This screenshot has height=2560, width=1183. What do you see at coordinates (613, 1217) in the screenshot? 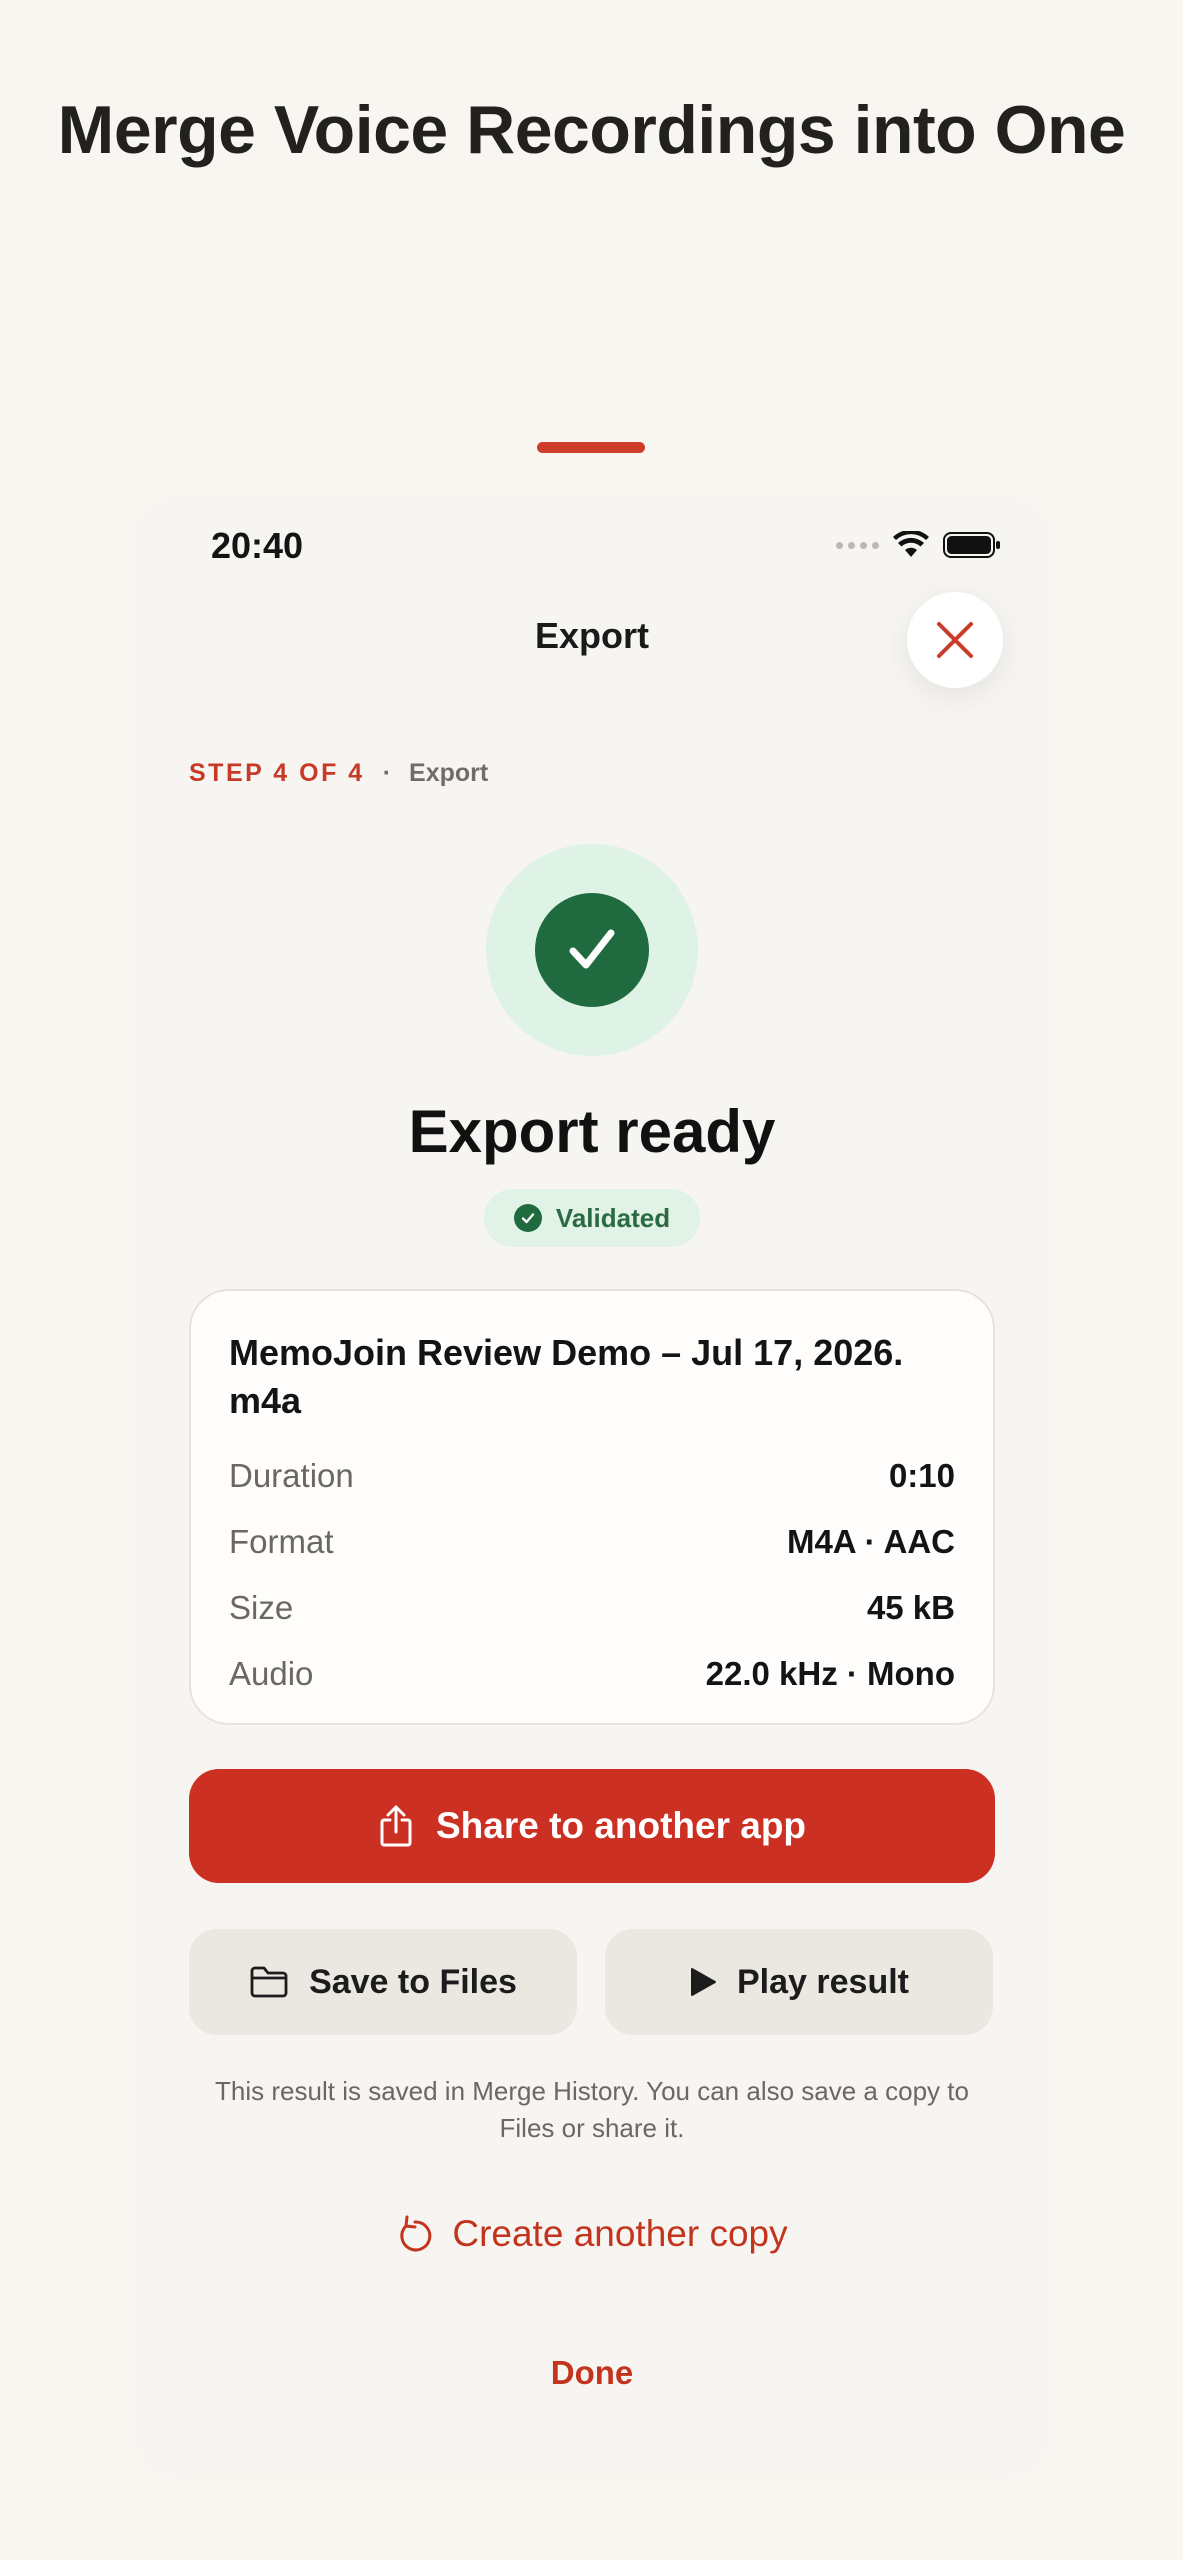
I see `badge-label: Validated` at bounding box center [613, 1217].